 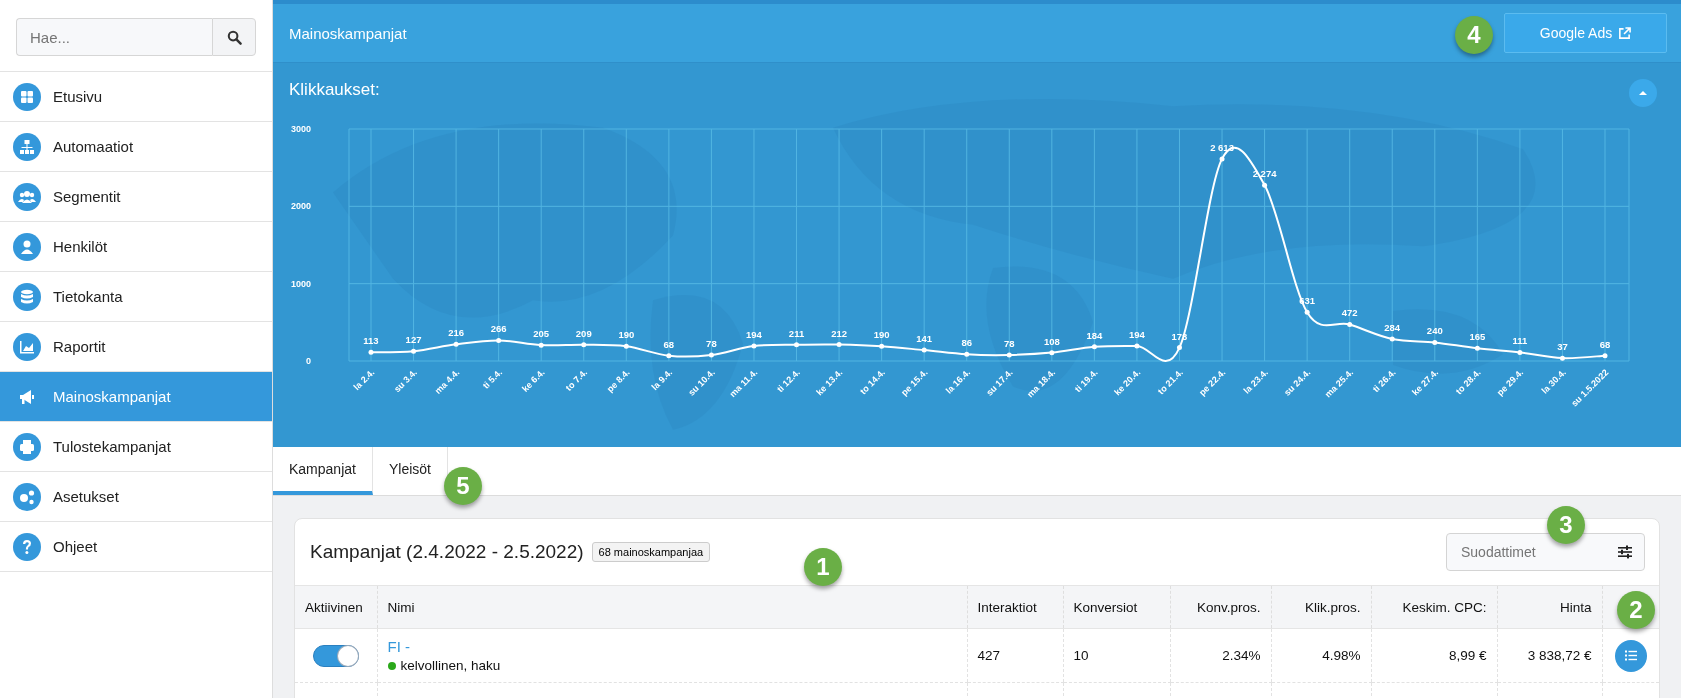 What do you see at coordinates (662, 380) in the screenshot?
I see `x-tick-label: la 9.4.` at bounding box center [662, 380].